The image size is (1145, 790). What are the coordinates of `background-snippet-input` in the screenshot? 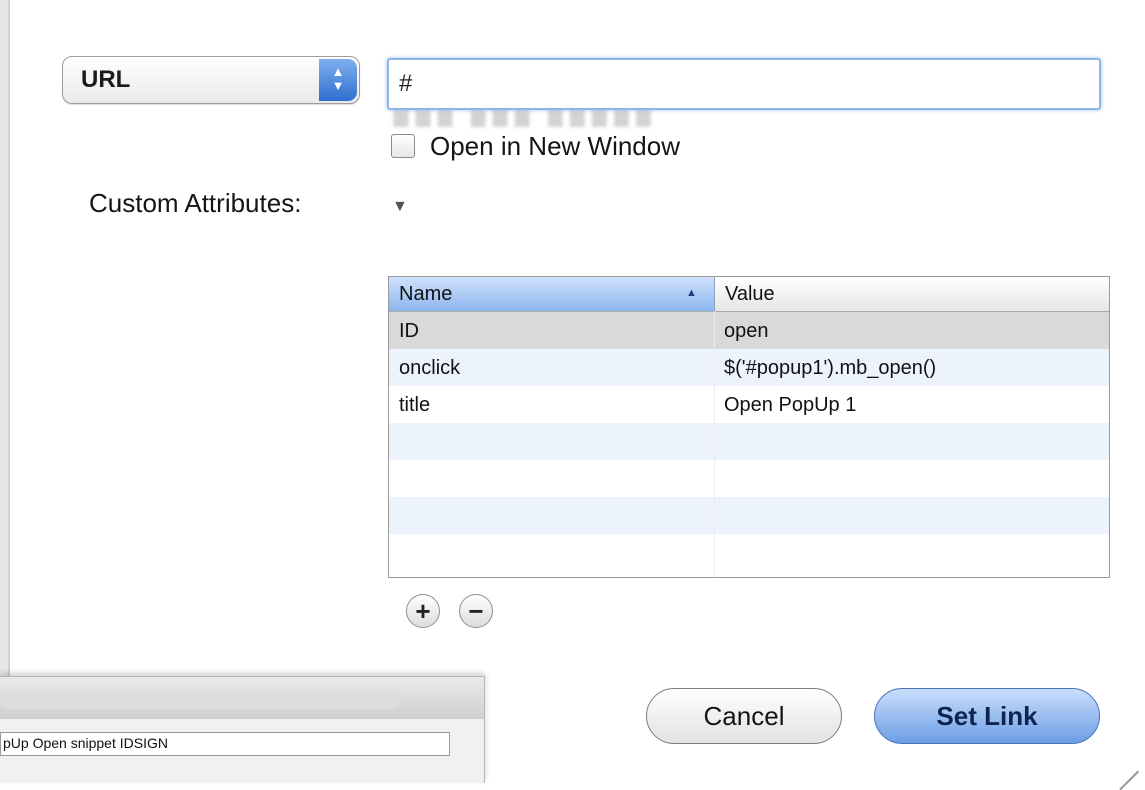 It's located at (223, 743).